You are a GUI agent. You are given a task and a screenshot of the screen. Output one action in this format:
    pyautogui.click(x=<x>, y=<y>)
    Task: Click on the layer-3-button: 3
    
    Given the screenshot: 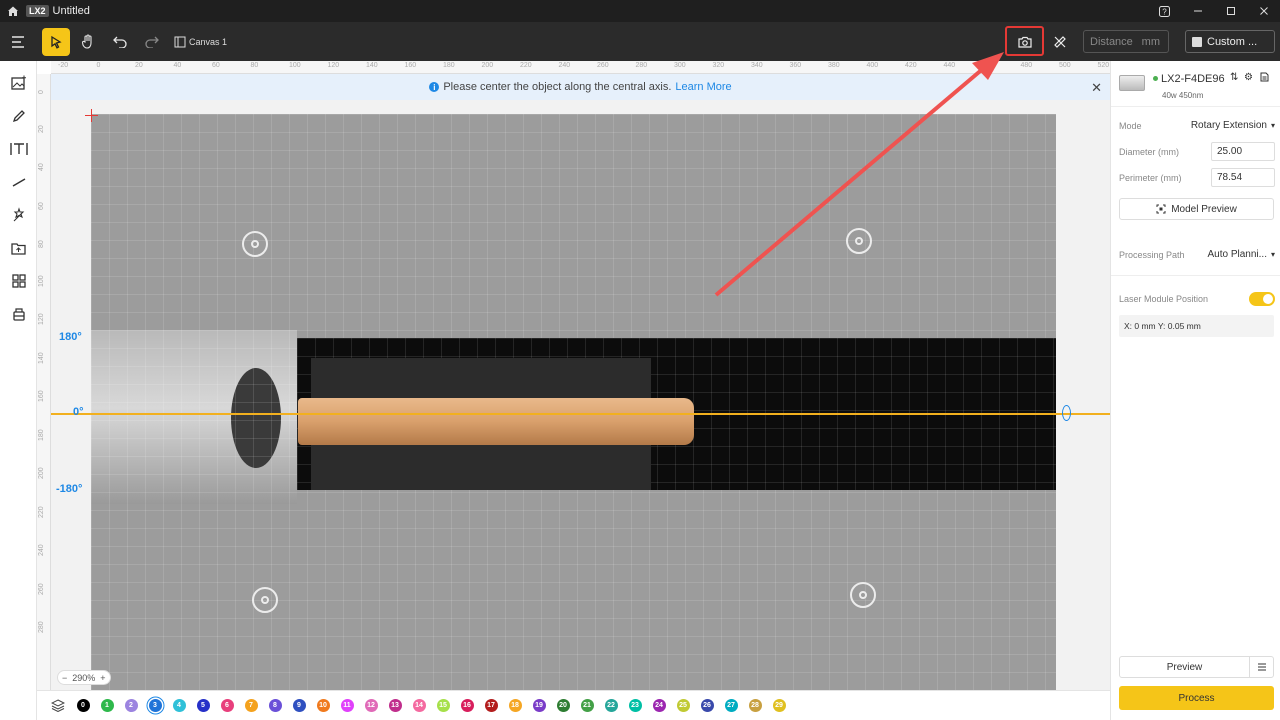 What is the action you would take?
    pyautogui.click(x=155, y=705)
    